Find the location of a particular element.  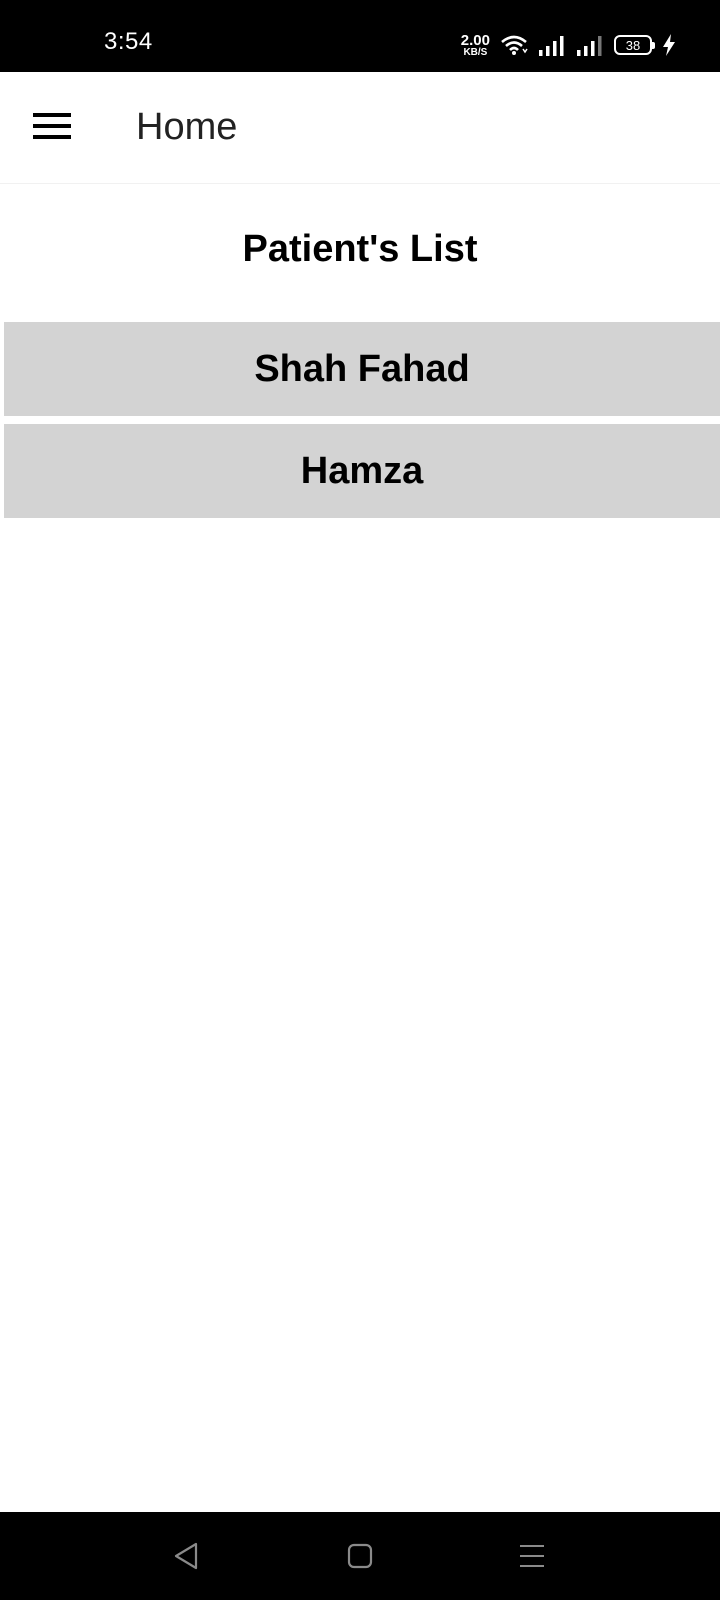

patient-list-item: Hamza is located at coordinates (362, 471).